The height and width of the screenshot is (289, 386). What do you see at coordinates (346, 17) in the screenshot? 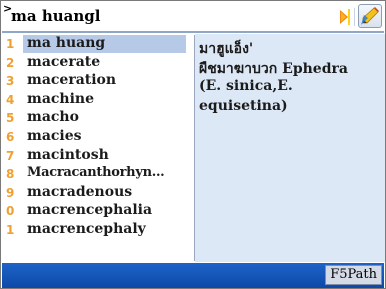
I see `play-arrow-icon` at bounding box center [346, 17].